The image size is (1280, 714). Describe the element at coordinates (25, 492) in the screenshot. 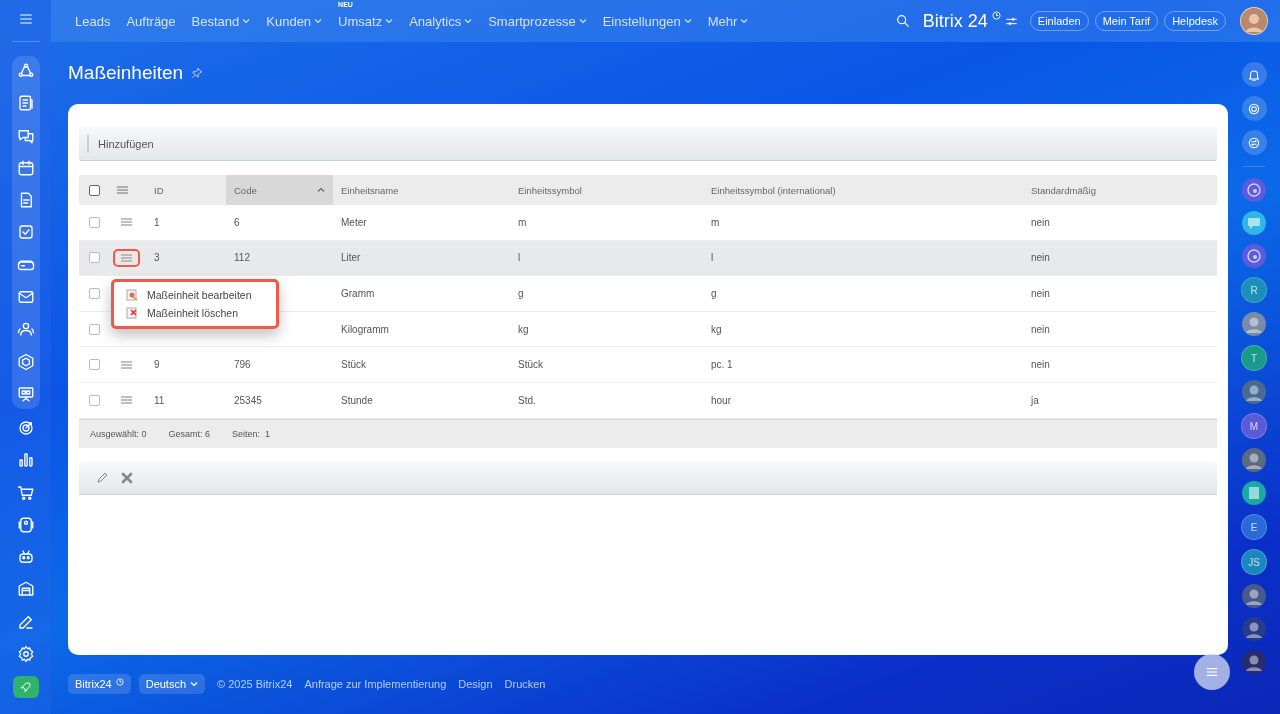

I see `cart-icon` at that location.